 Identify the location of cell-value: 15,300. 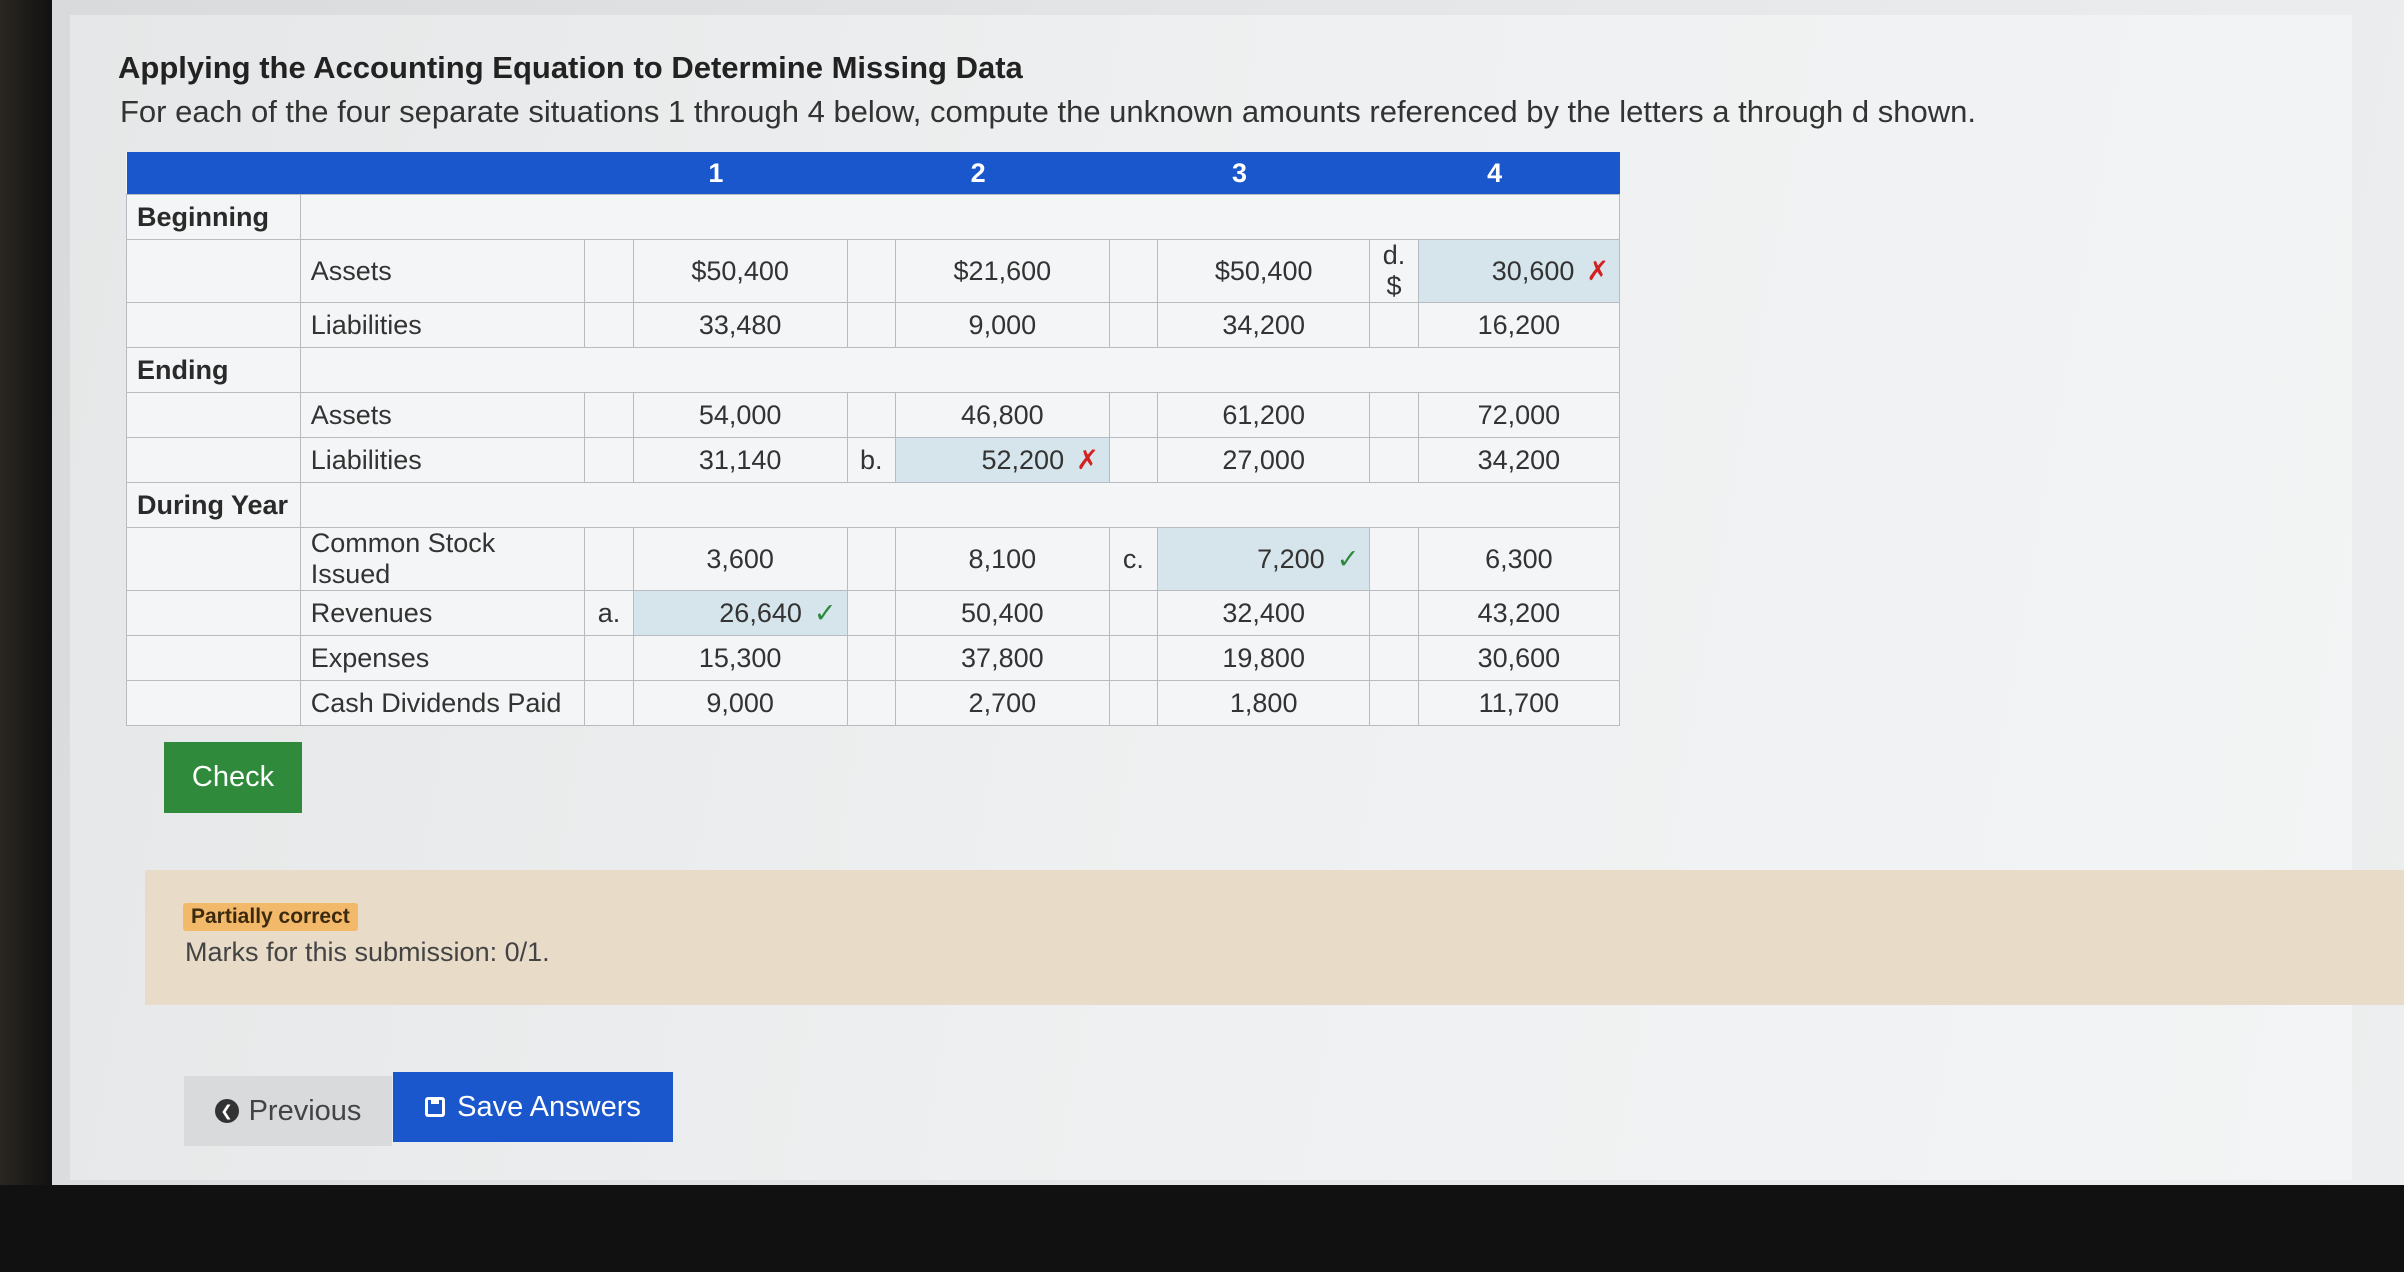
(740, 658).